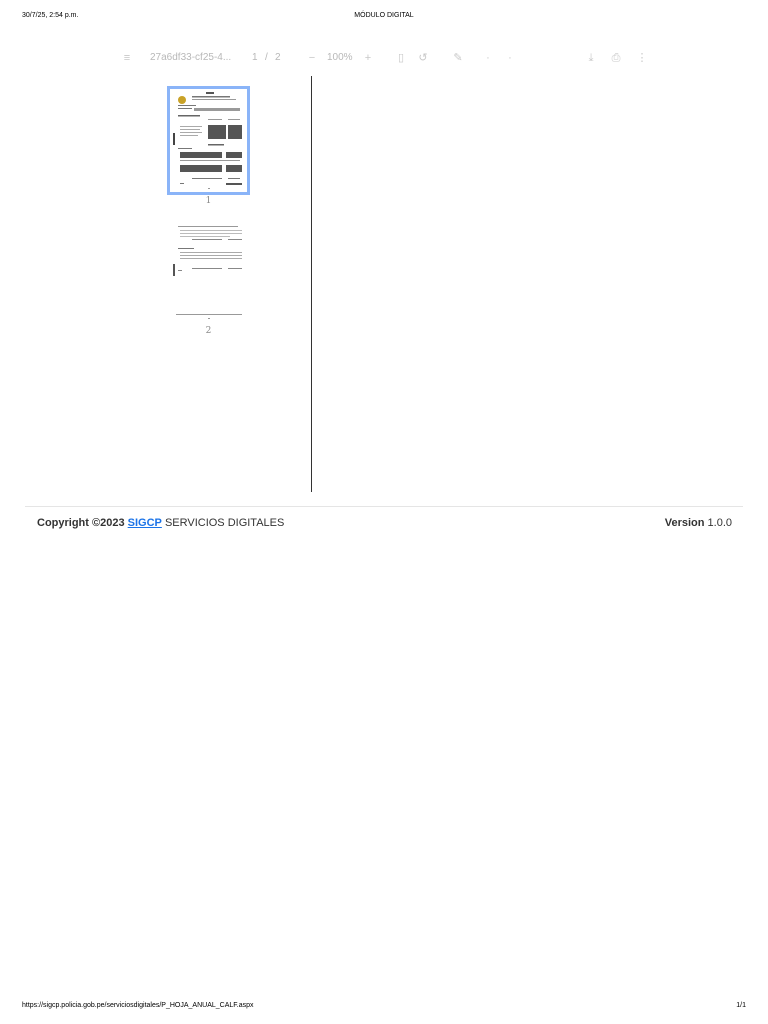  I want to click on pen-icon: ✎, so click(458, 58).